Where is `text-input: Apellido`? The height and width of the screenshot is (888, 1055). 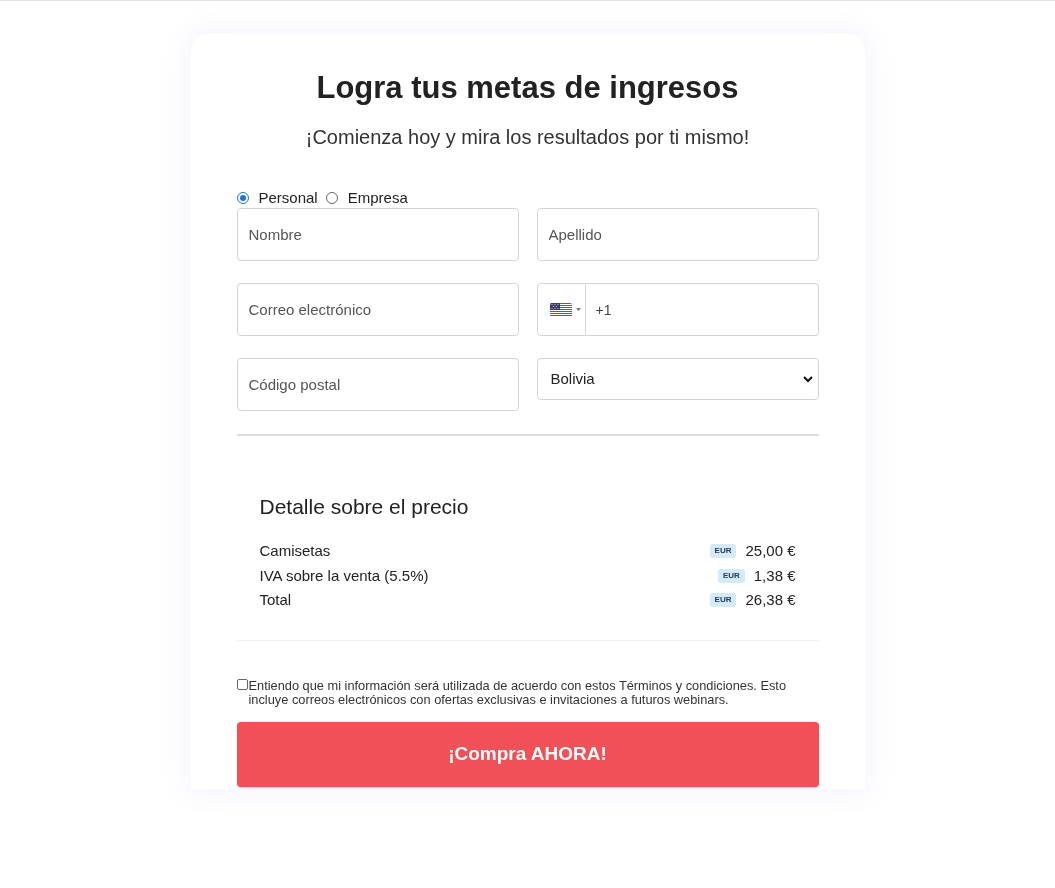
text-input: Apellido is located at coordinates (677, 234).